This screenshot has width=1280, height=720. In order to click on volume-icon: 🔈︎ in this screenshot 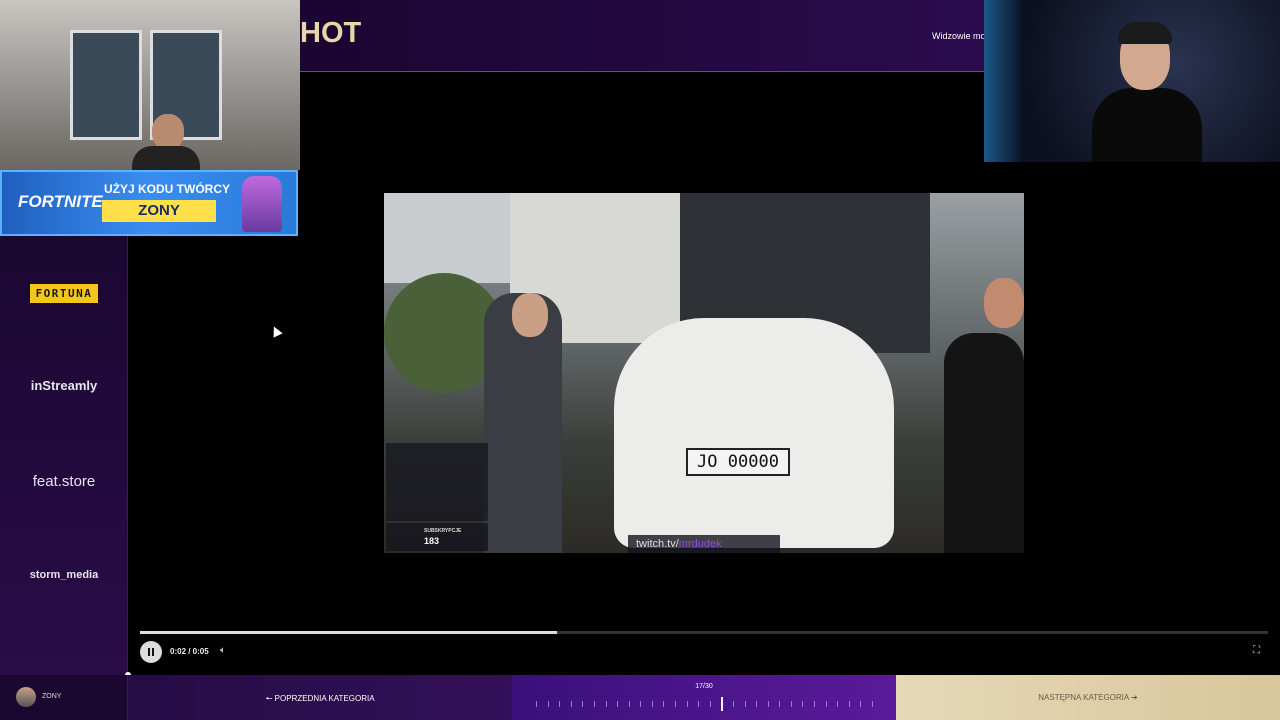, I will do `click(223, 650)`.